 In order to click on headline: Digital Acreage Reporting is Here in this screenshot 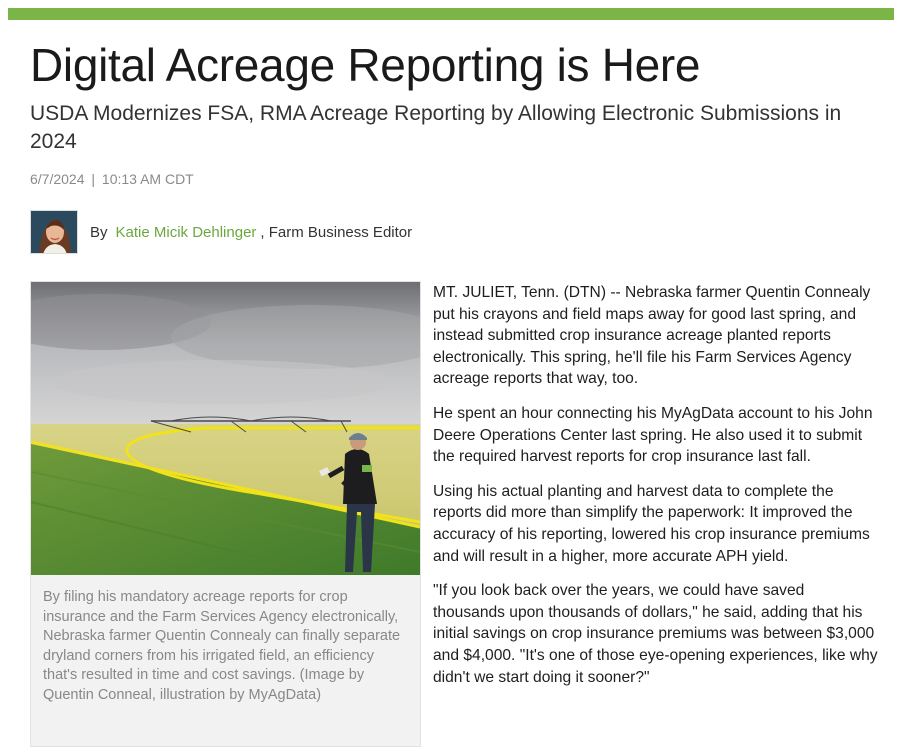, I will do `click(365, 65)`.